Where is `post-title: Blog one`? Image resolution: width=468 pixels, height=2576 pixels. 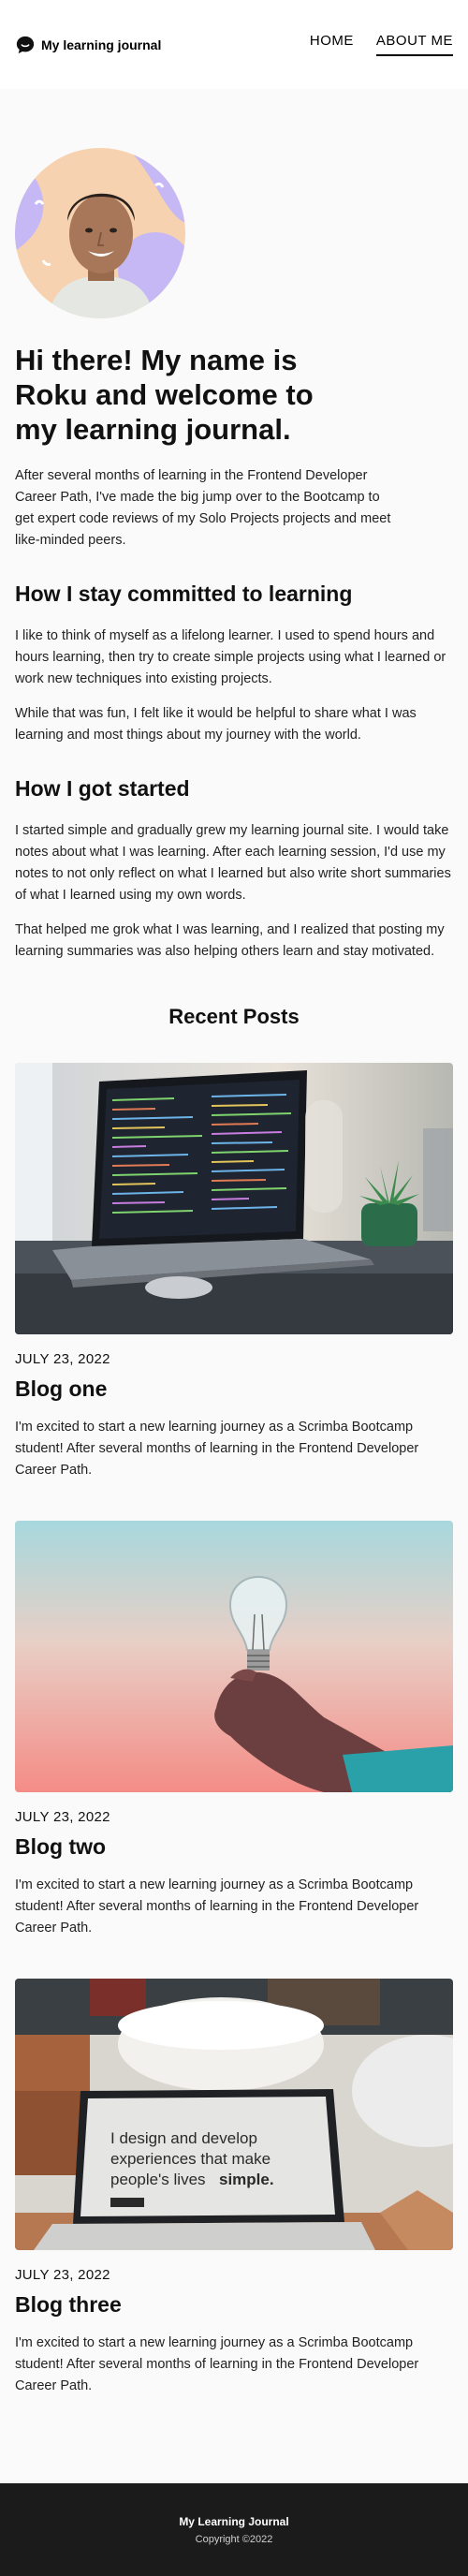
post-title: Blog one is located at coordinates (234, 1389).